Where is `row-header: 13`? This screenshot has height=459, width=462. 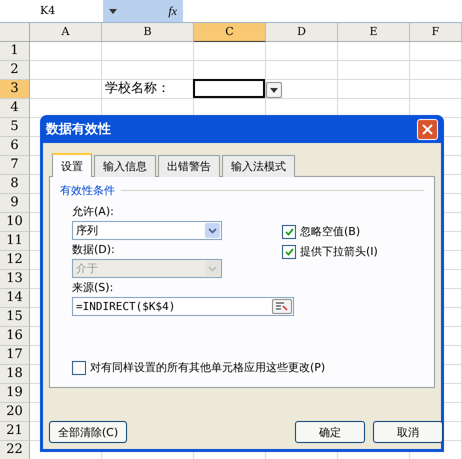
row-header: 13 is located at coordinates (15, 279).